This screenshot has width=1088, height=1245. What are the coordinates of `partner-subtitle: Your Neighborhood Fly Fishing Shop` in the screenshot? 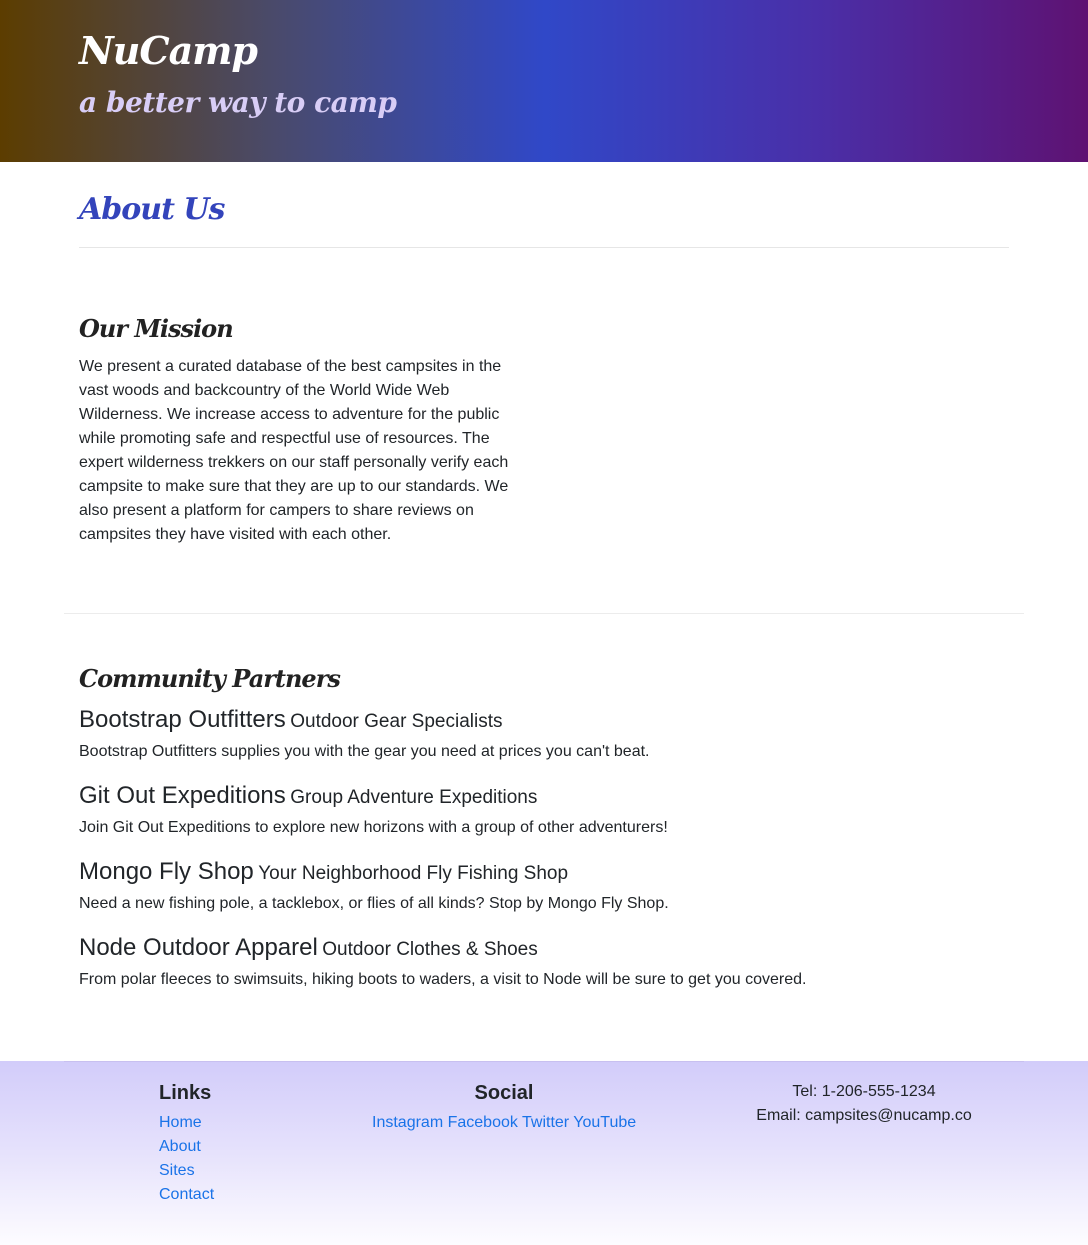 It's located at (413, 873).